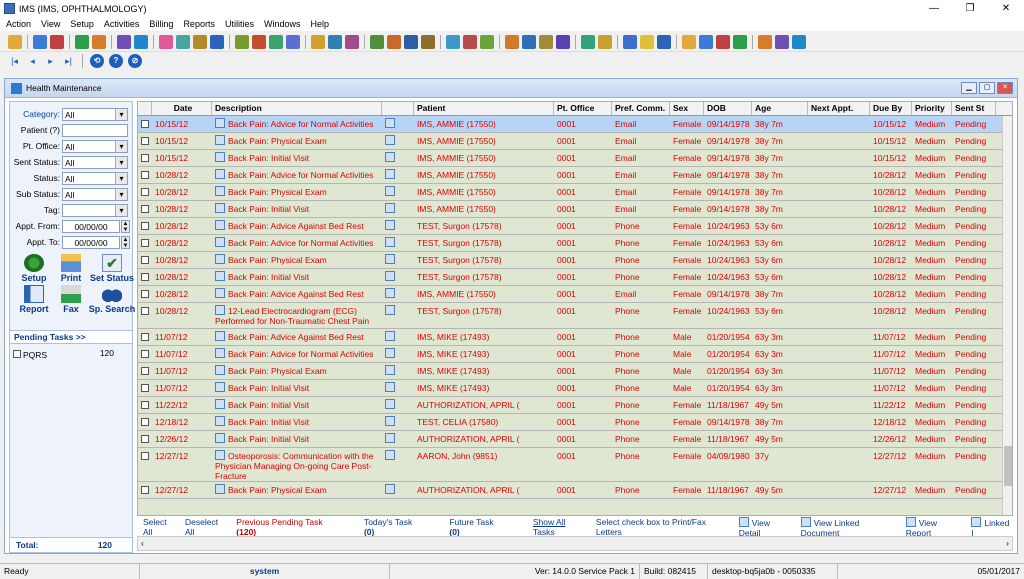  I want to click on view-linked-document-link: View Linked Document, so click(849, 527).